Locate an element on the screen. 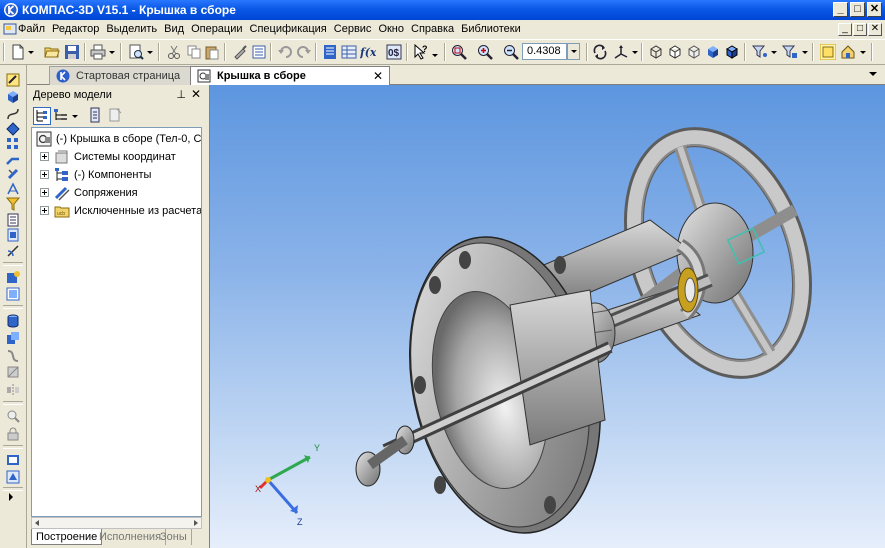 The image size is (885, 548). format-brush-icon is located at coordinates (240, 52).